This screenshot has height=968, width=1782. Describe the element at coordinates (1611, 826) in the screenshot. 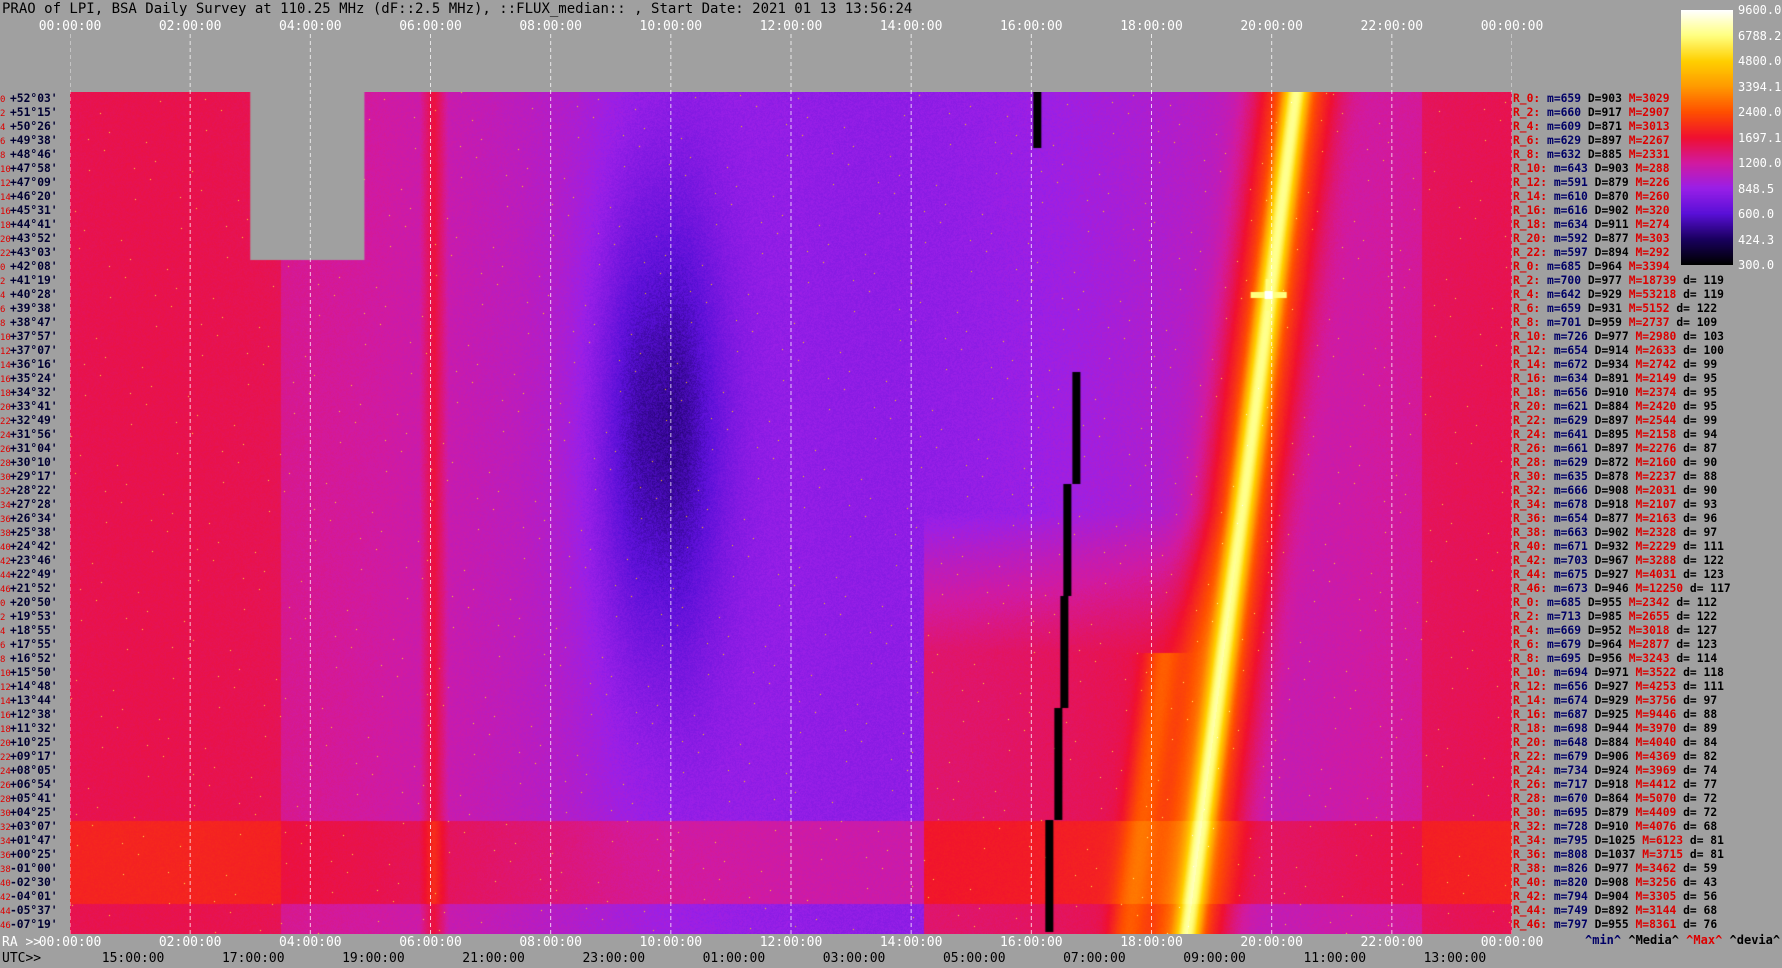

I see `stats-median: D=910` at that location.